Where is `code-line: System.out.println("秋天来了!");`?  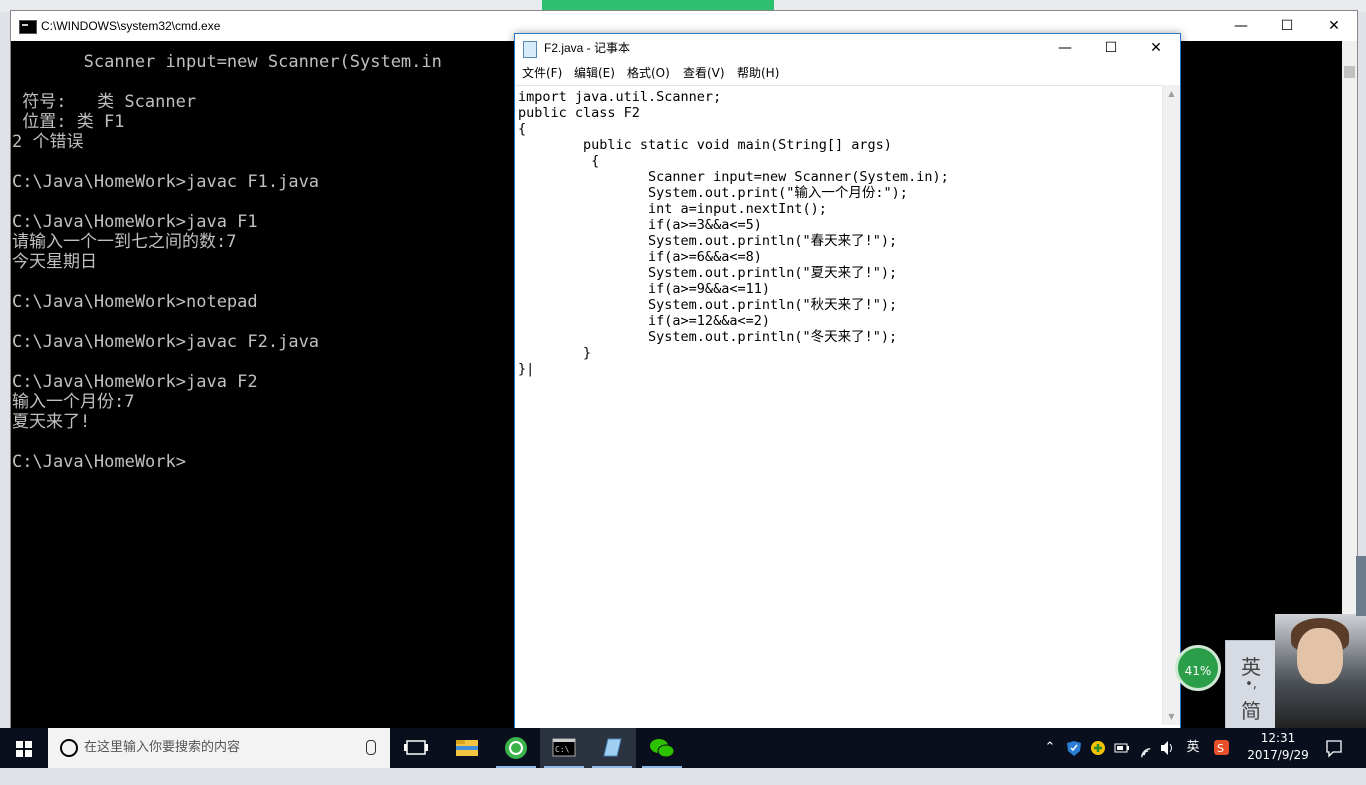 code-line: System.out.println("秋天来了!"); is located at coordinates (708, 305).